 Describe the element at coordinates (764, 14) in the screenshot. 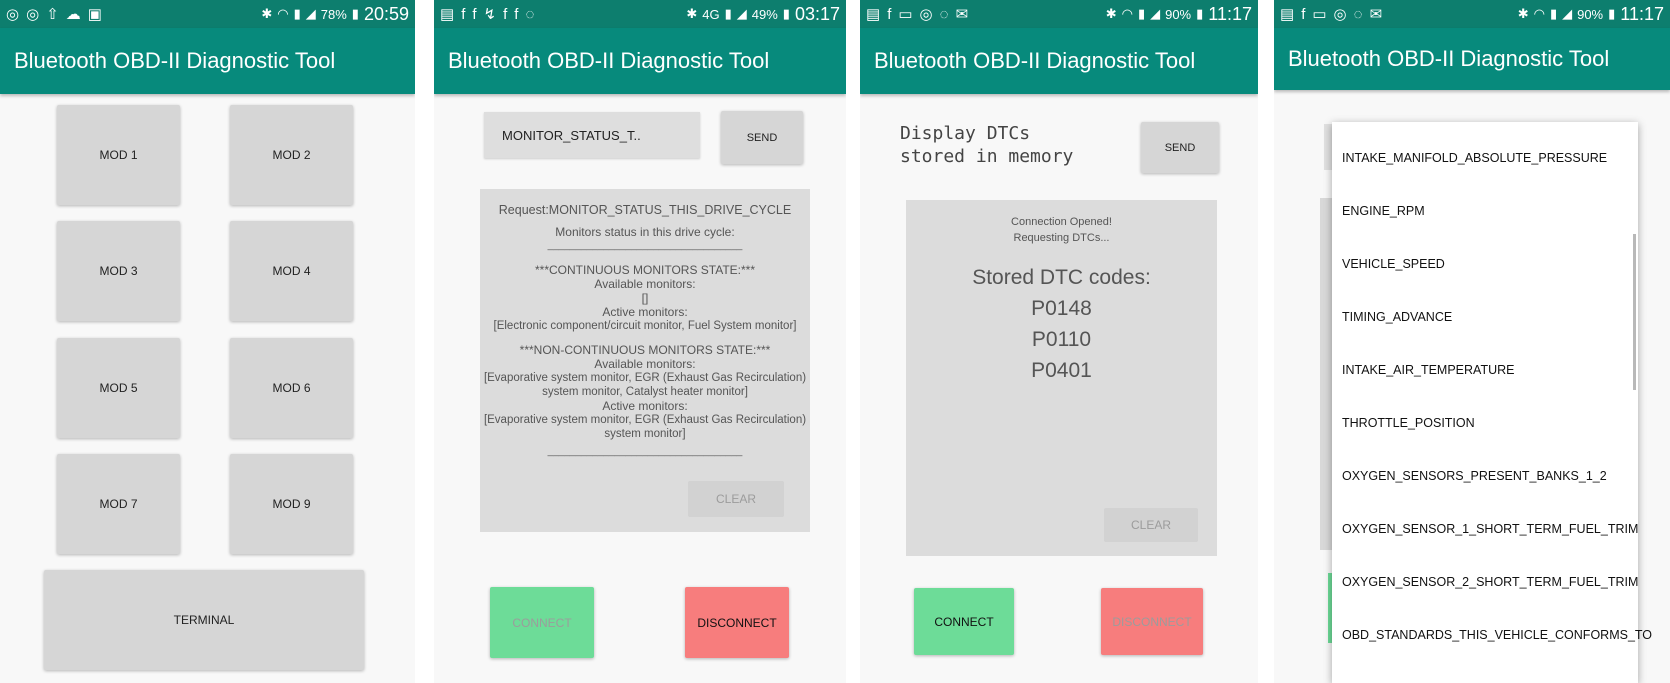

I see `battery-percent: 49%` at that location.